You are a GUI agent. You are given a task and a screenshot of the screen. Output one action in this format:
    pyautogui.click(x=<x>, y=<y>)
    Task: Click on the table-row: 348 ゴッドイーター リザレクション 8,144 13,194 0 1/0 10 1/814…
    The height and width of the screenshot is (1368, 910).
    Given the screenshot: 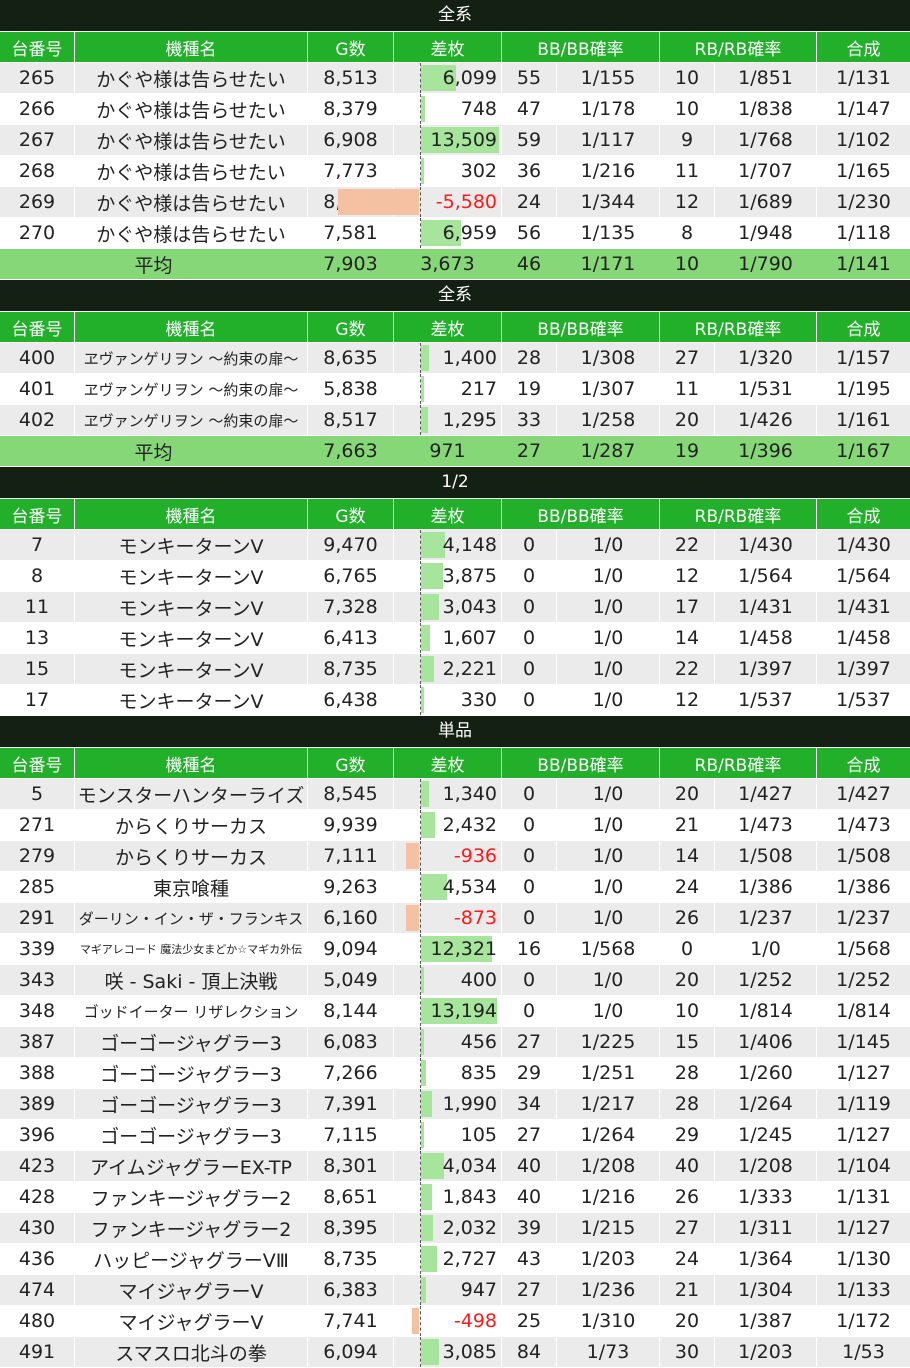 What is the action you would take?
    pyautogui.click(x=455, y=1011)
    